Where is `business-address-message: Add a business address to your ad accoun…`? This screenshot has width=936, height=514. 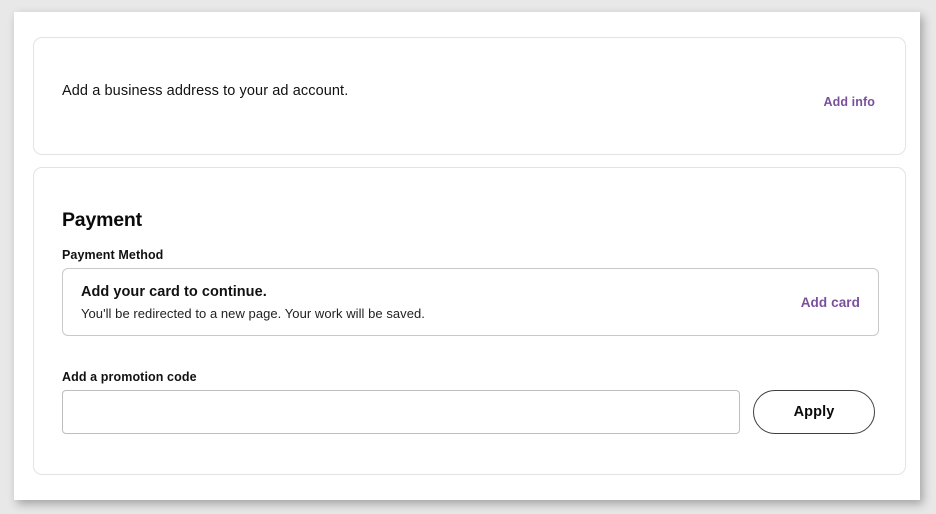 business-address-message: Add a business address to your ad accoun… is located at coordinates (205, 91).